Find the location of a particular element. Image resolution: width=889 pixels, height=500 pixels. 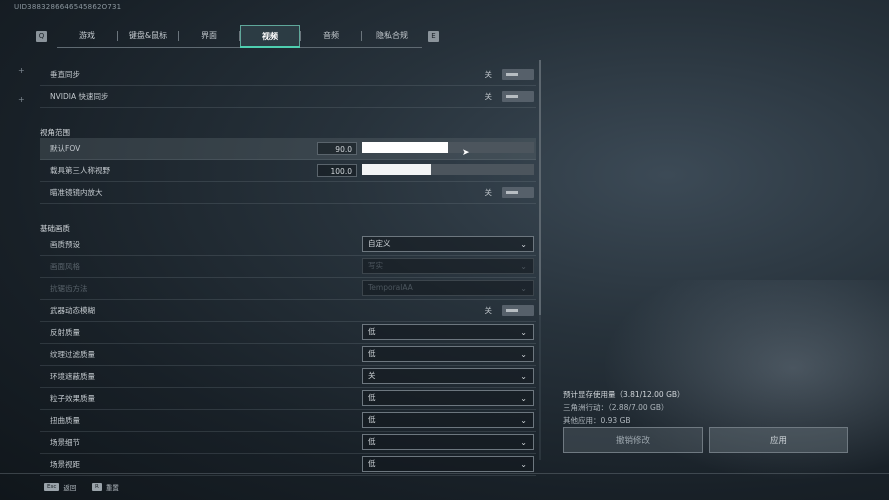

tab-list: 游戏 键盘&鼠标 界面 视频 音频 隐私合规 is located at coordinates (239, 36).